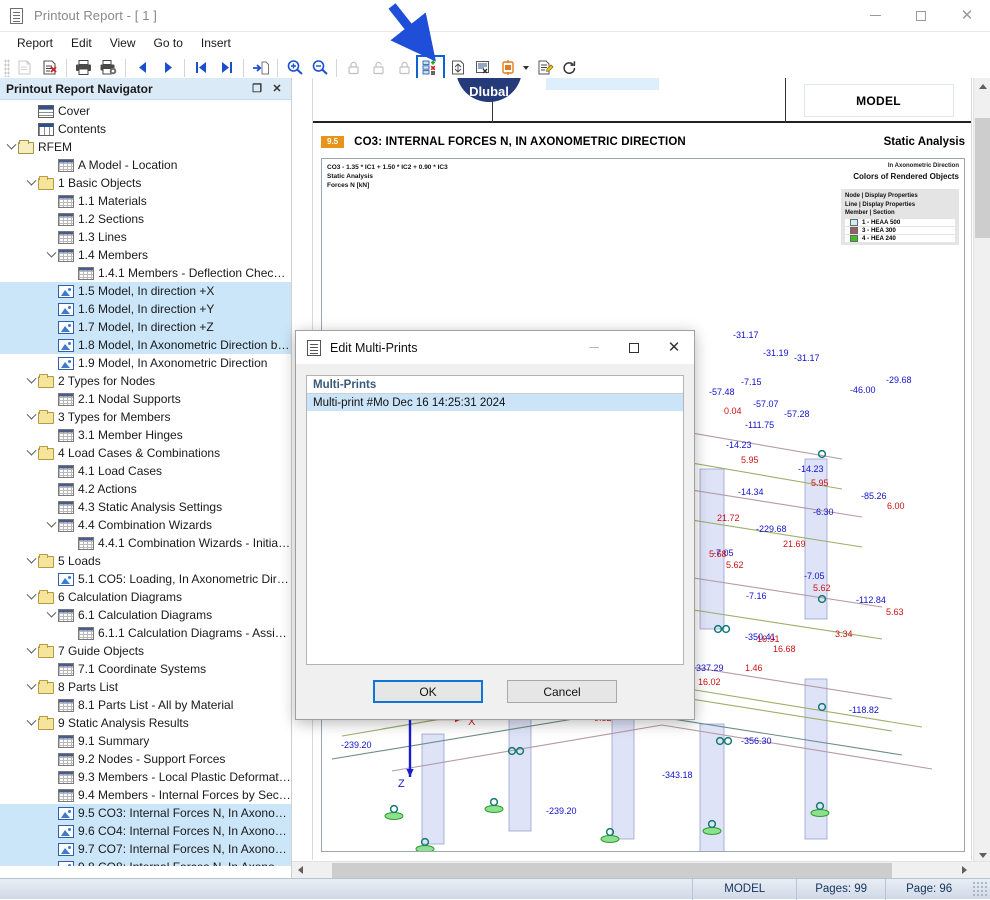  What do you see at coordinates (83, 68) in the screenshot?
I see `print-icon` at bounding box center [83, 68].